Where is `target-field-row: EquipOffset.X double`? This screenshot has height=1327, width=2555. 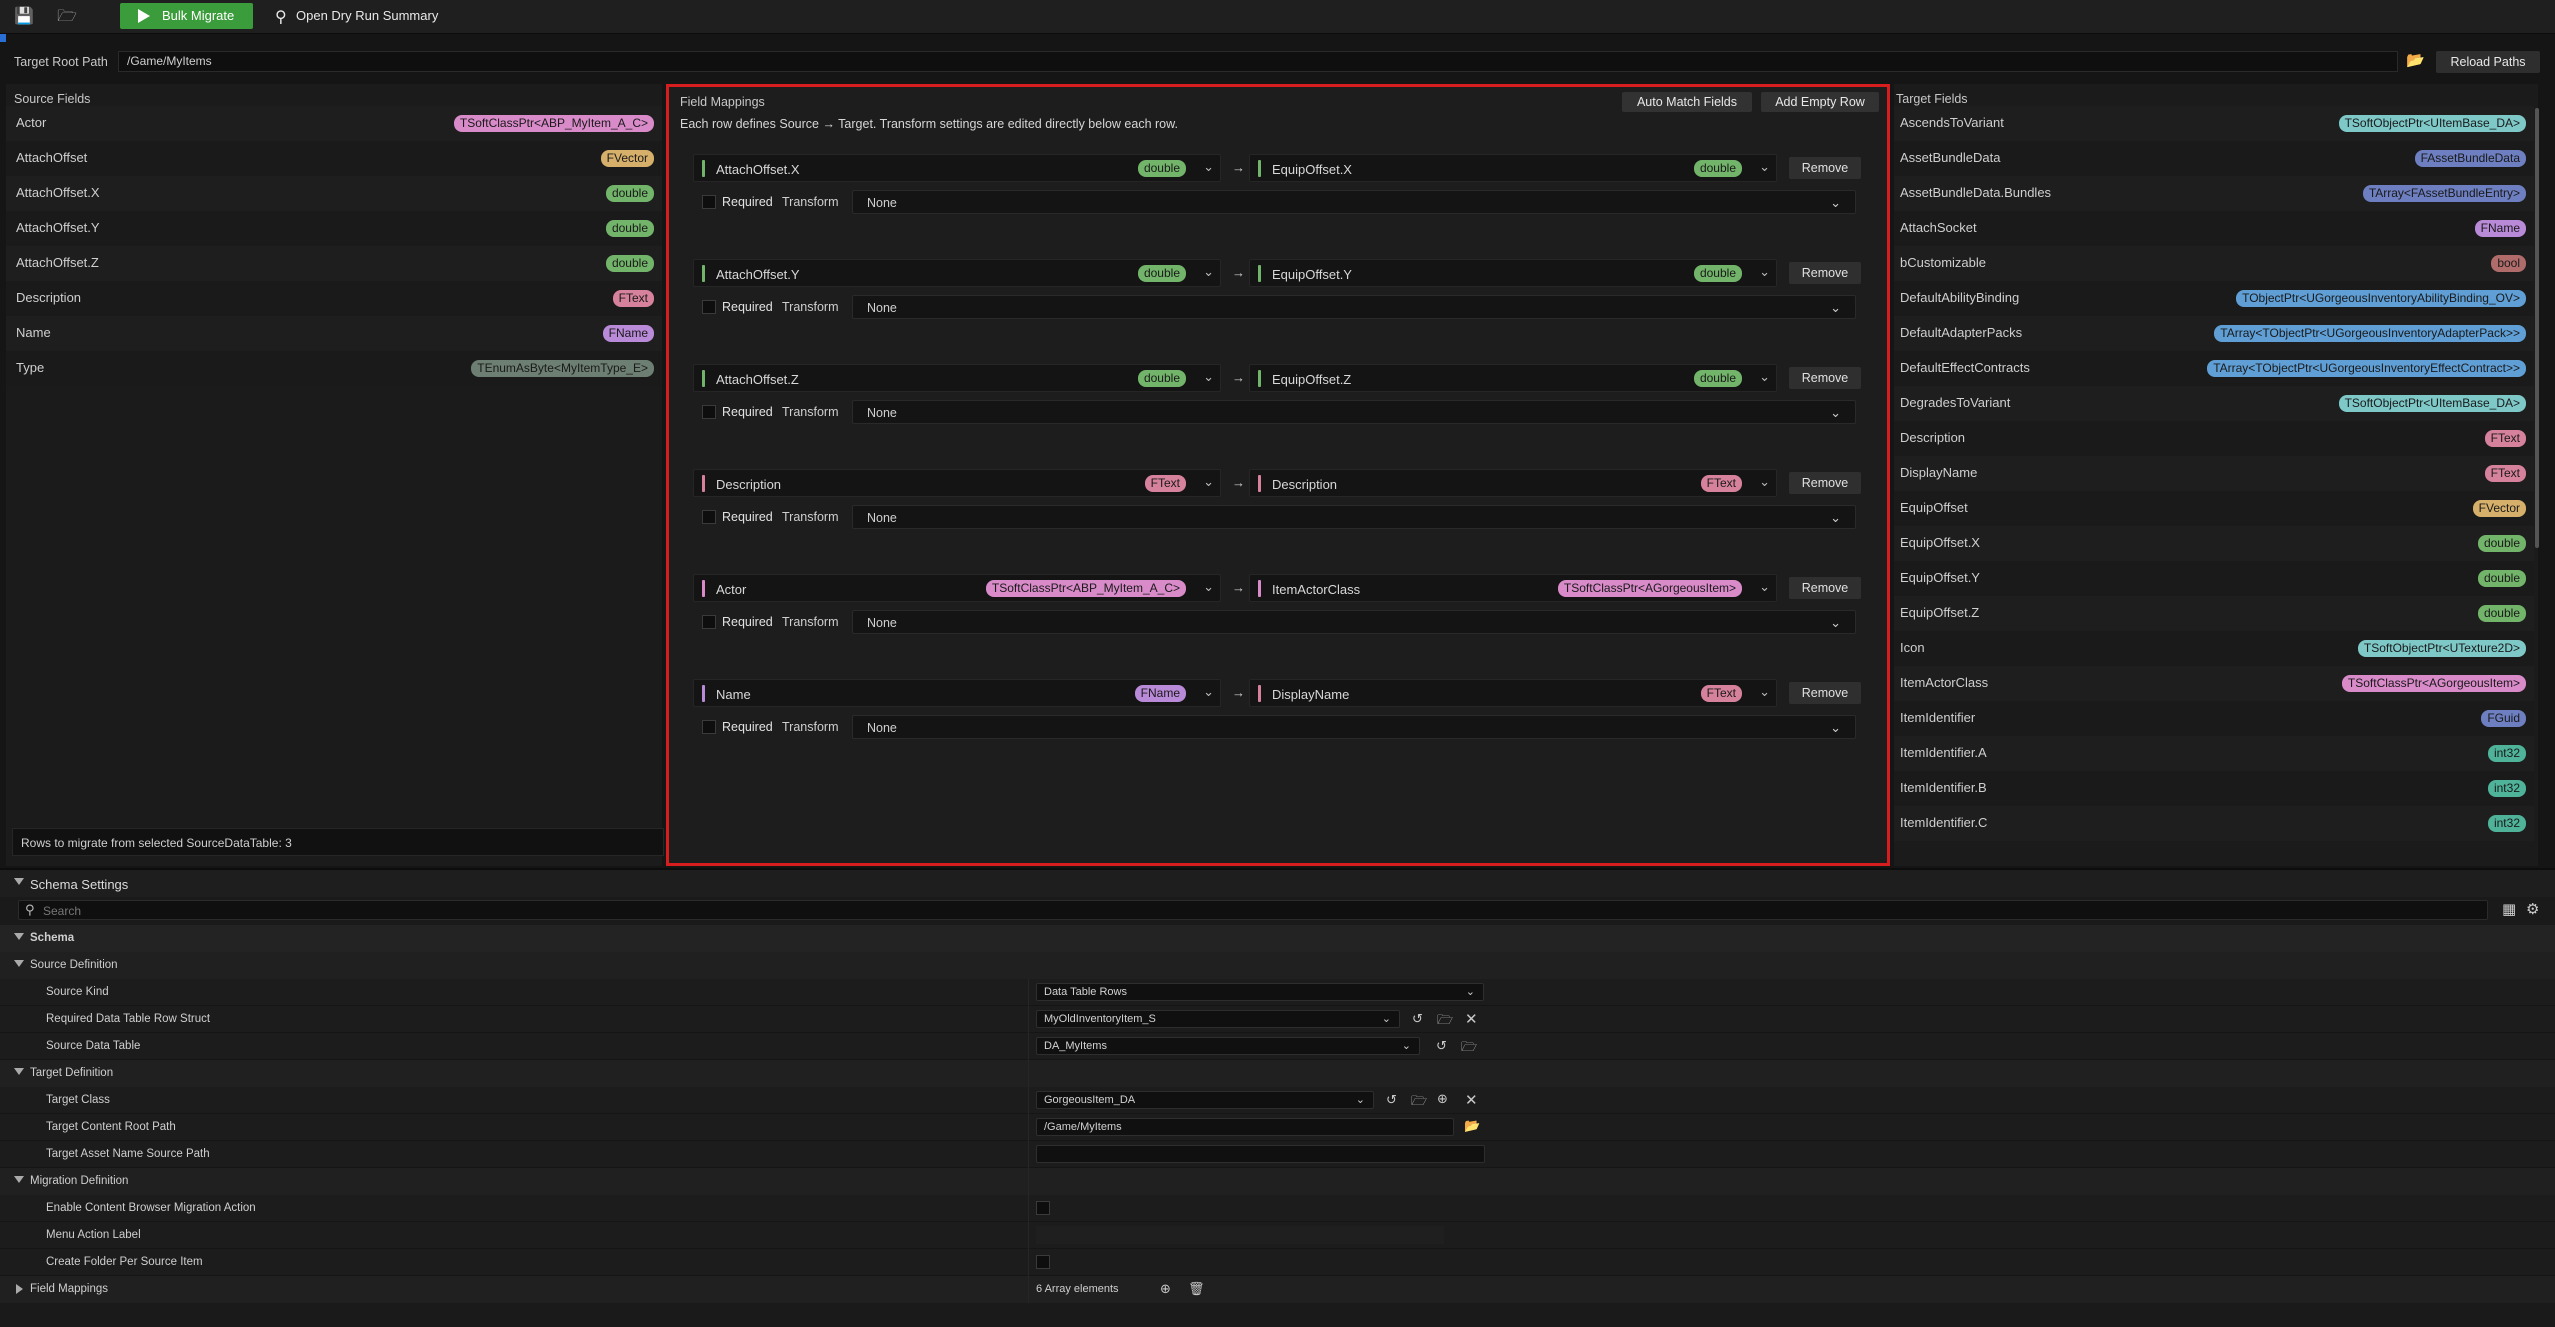
target-field-row: EquipOffset.X double is located at coordinates (2214, 543).